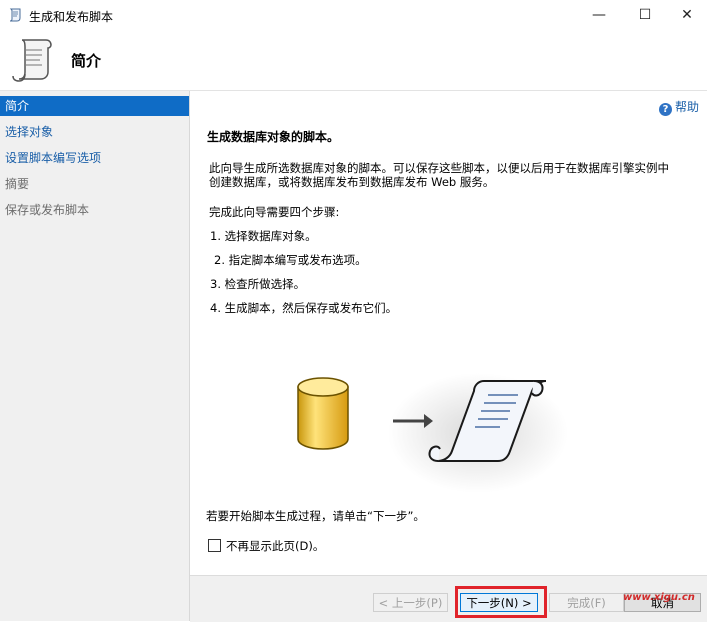 The image size is (707, 622). What do you see at coordinates (599, 15) in the screenshot?
I see `minimize-button: —` at bounding box center [599, 15].